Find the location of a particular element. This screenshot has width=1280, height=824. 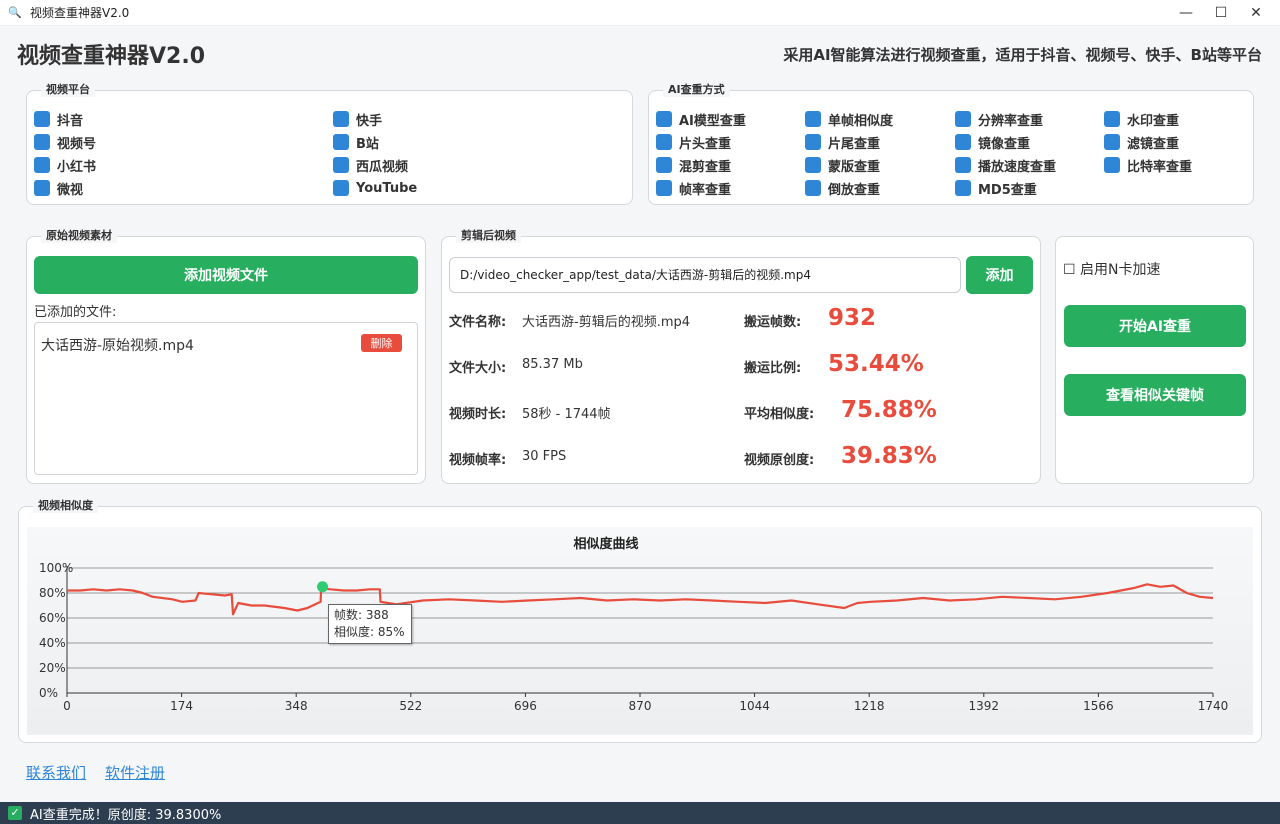

method-checkbox: 单帧相似度 is located at coordinates (849, 119).